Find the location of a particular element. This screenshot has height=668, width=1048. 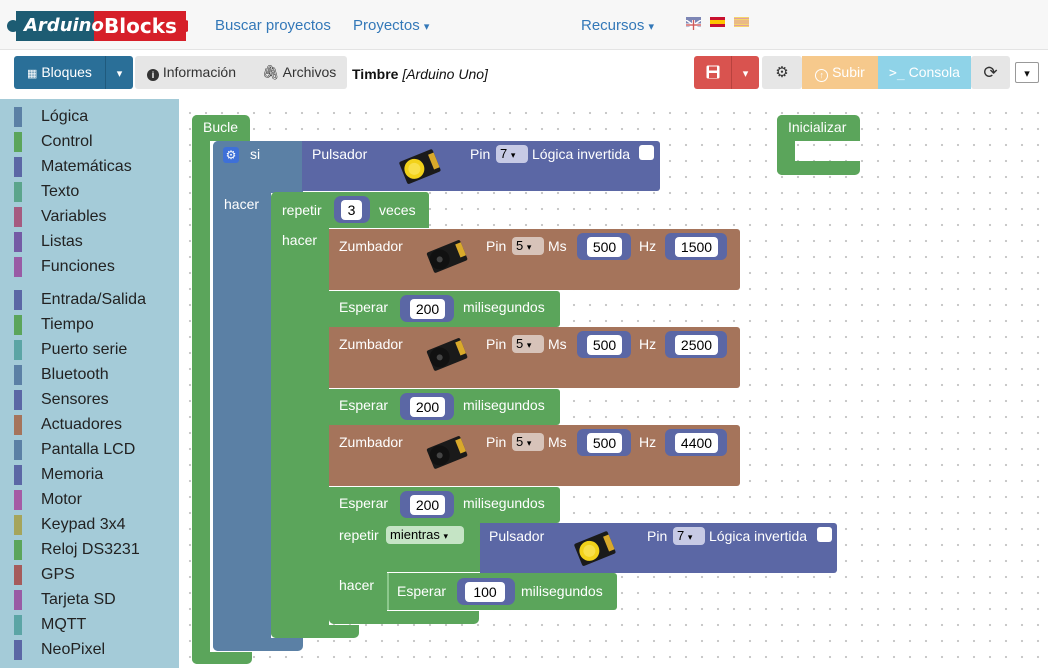

spanish-flag-icon is located at coordinates (717, 22).